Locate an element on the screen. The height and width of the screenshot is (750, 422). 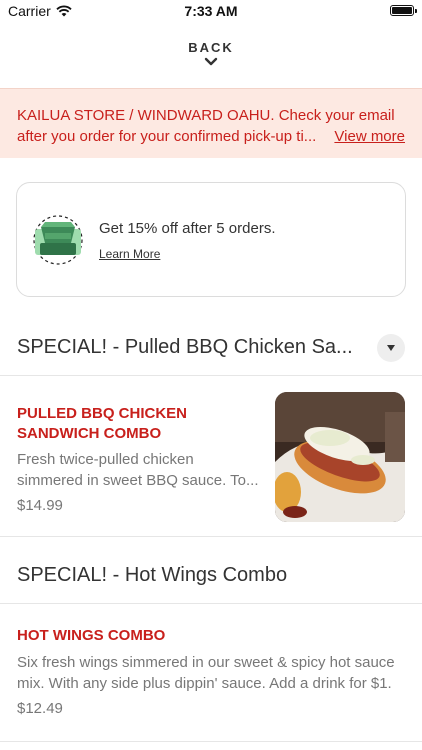
item-name: HOT WINGS COMBO is located at coordinates (91, 635).